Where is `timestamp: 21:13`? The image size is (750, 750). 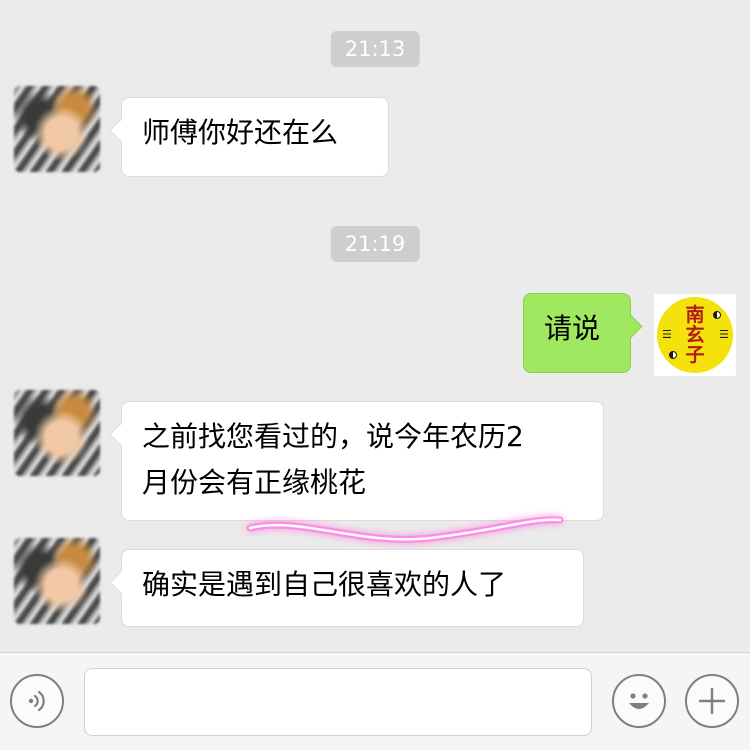
timestamp: 21:13 is located at coordinates (375, 49).